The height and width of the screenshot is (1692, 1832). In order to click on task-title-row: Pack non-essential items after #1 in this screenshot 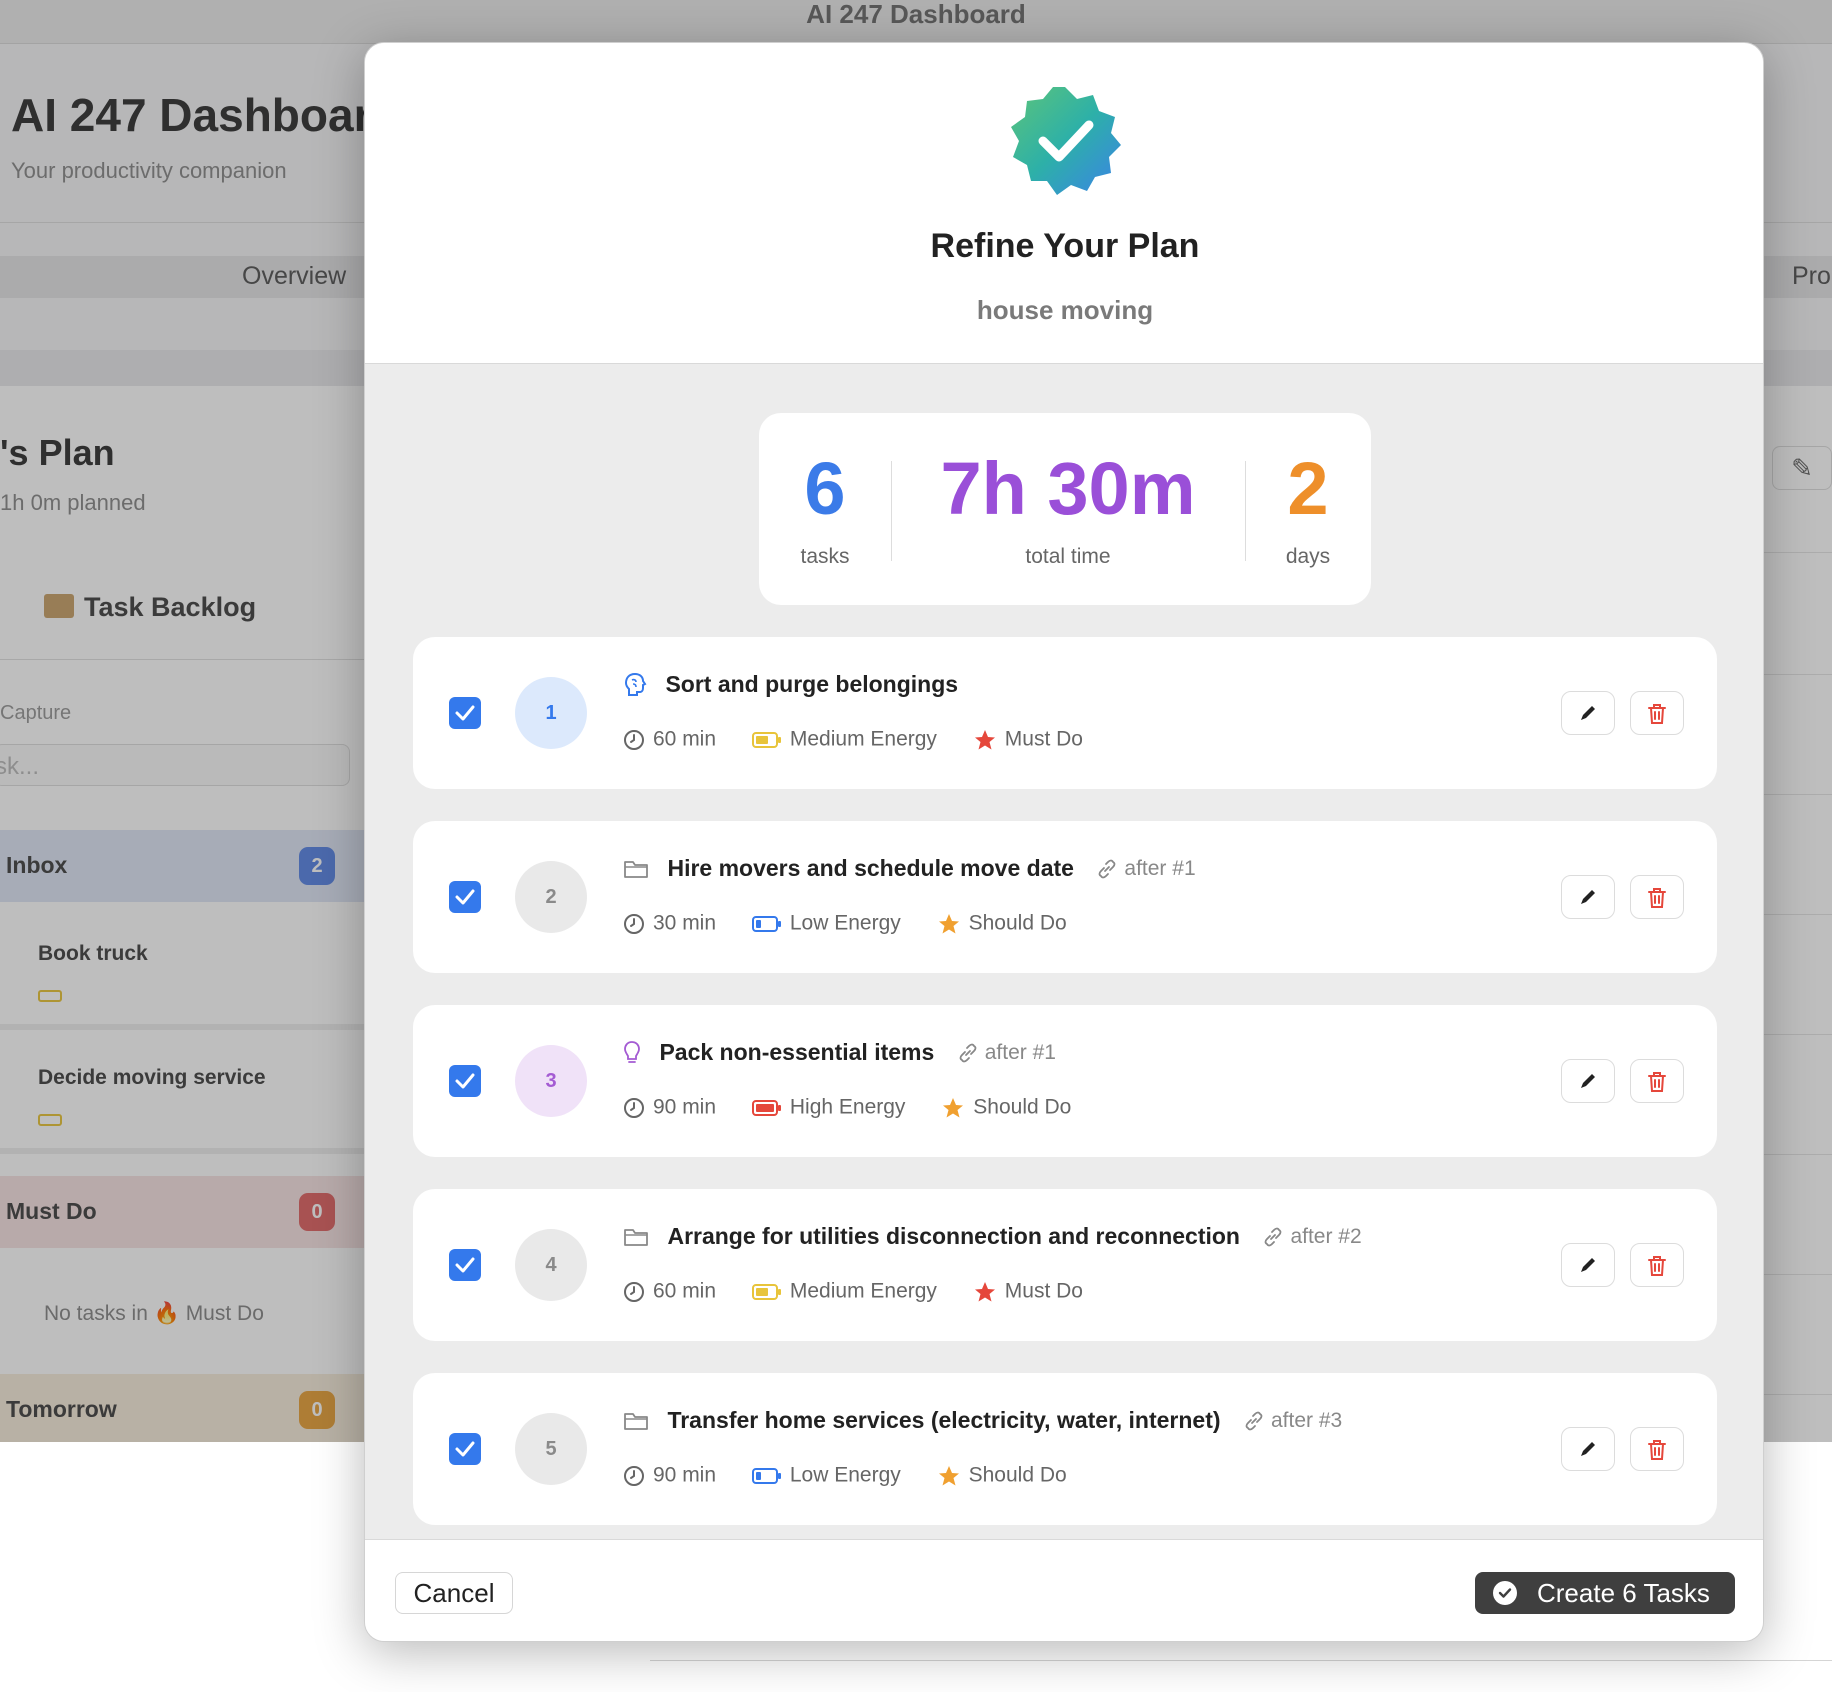, I will do `click(839, 1055)`.